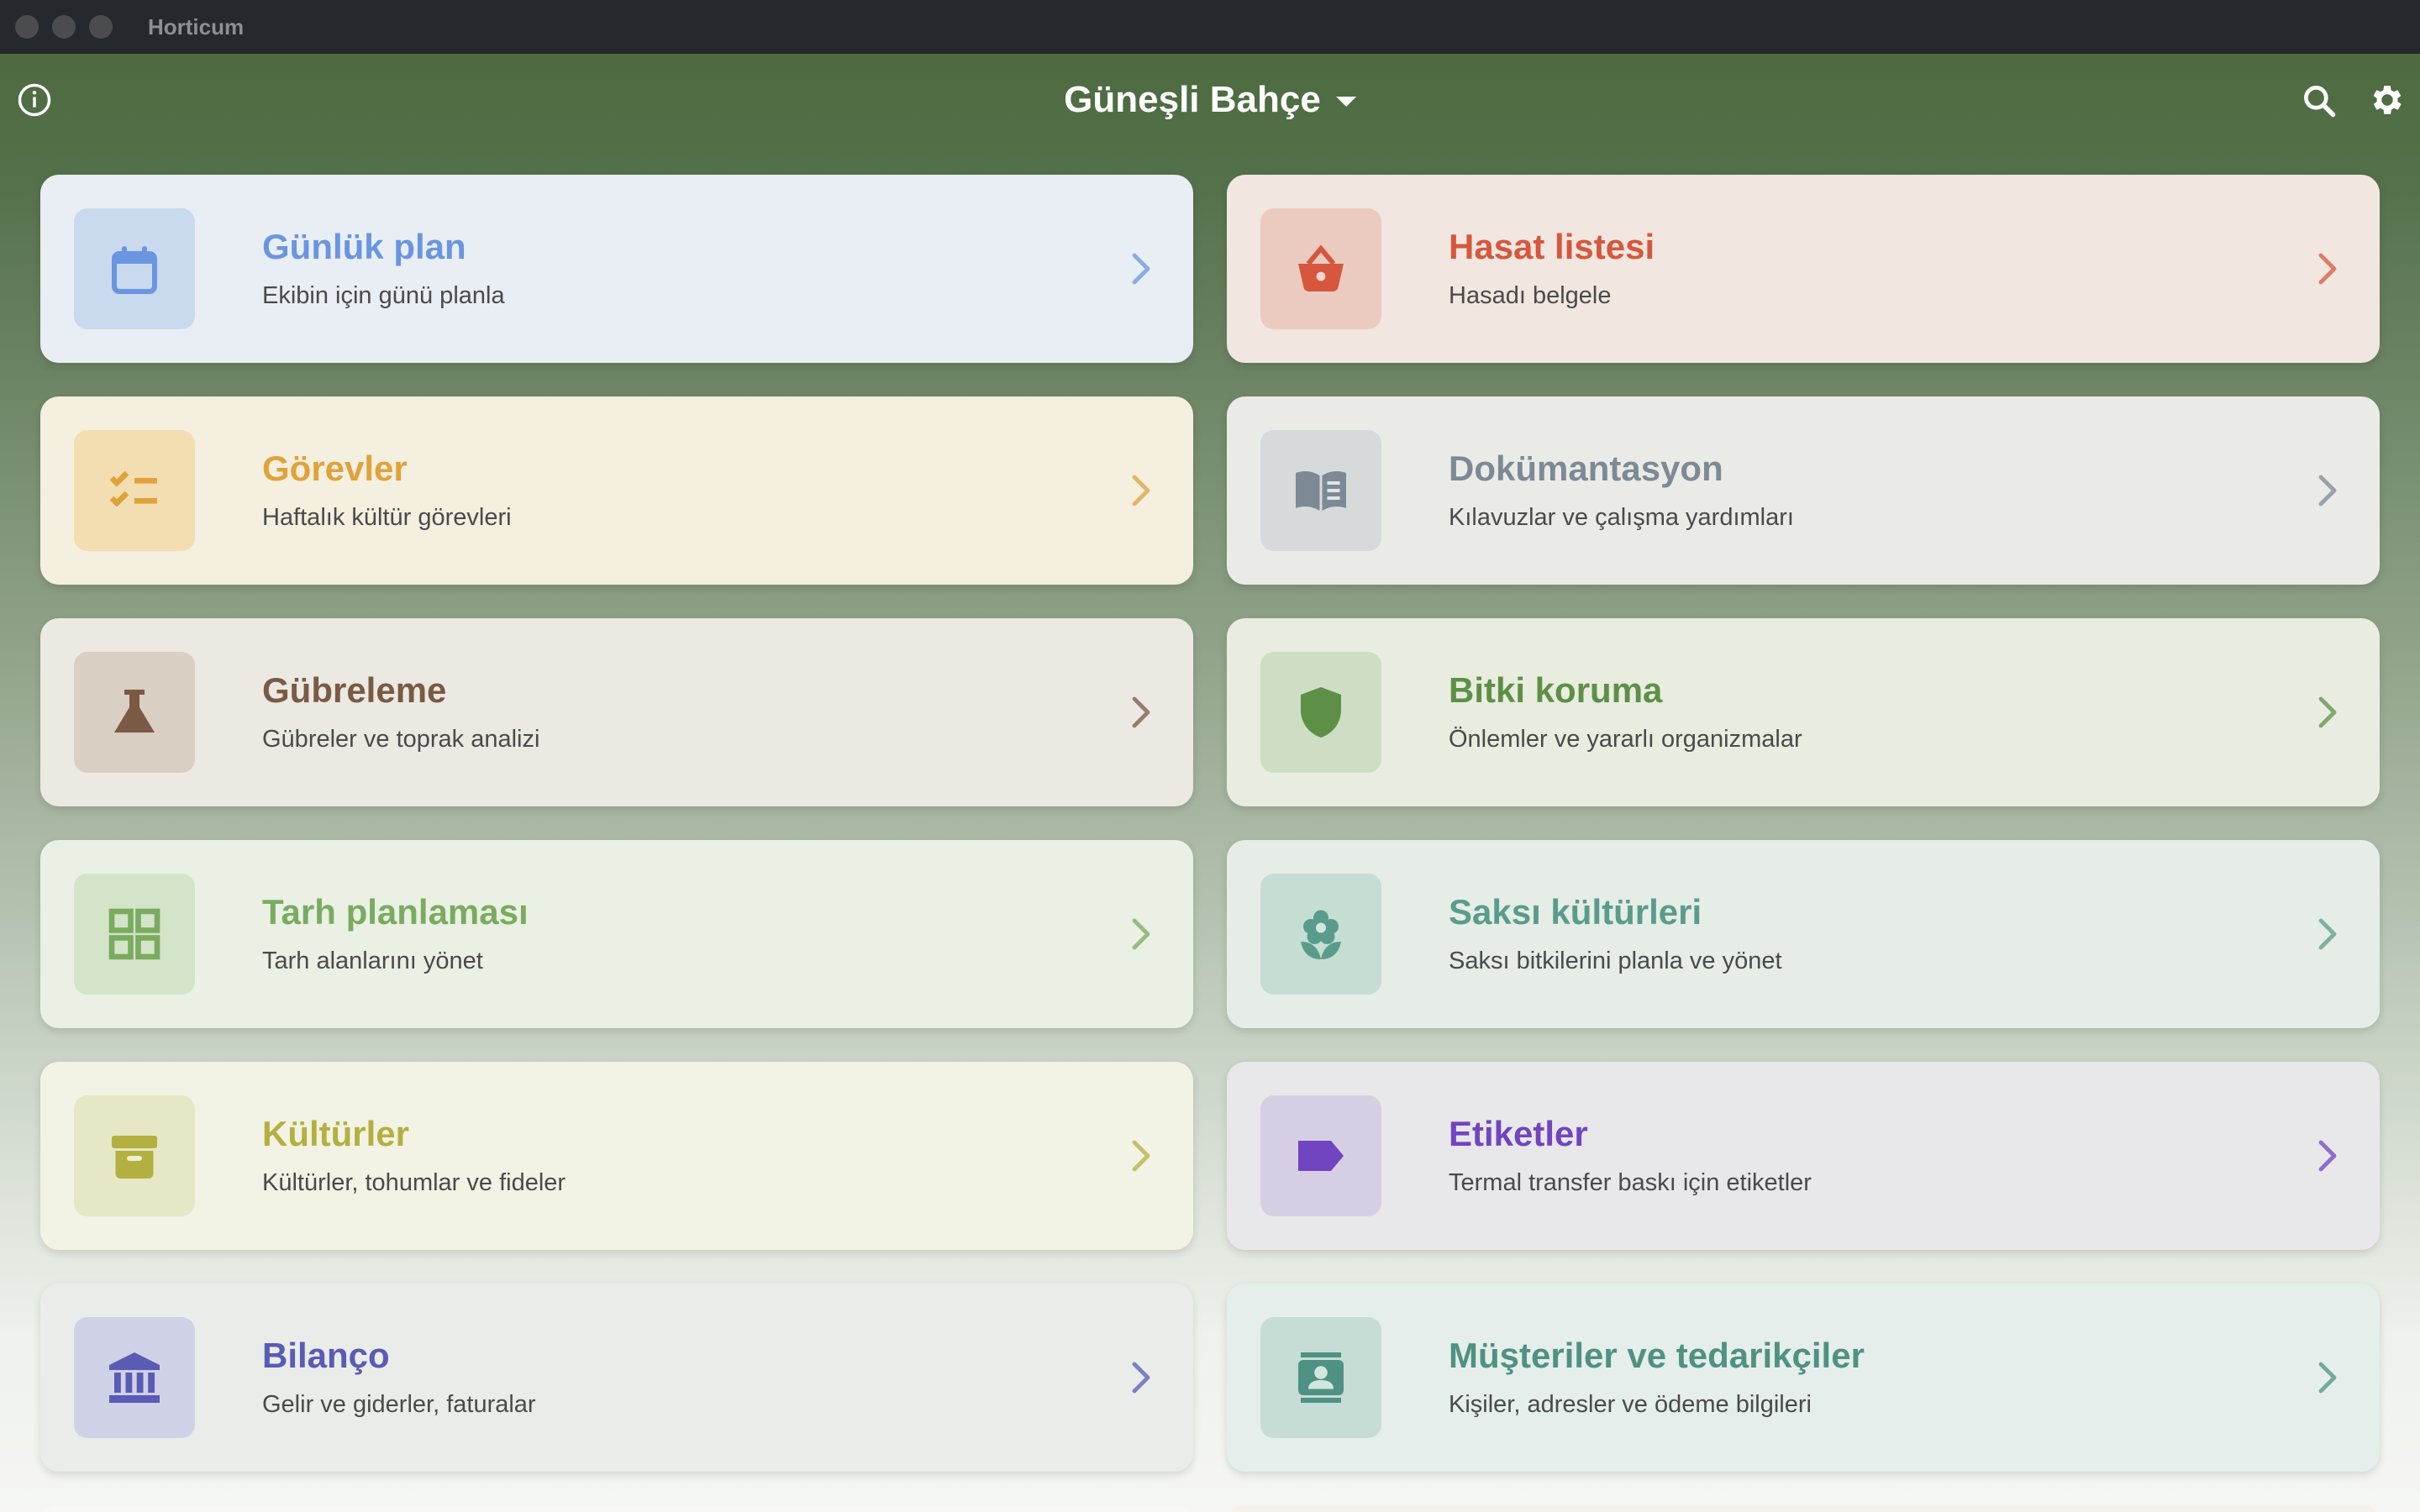 This screenshot has width=2420, height=1512. I want to click on grid-icon, so click(134, 934).